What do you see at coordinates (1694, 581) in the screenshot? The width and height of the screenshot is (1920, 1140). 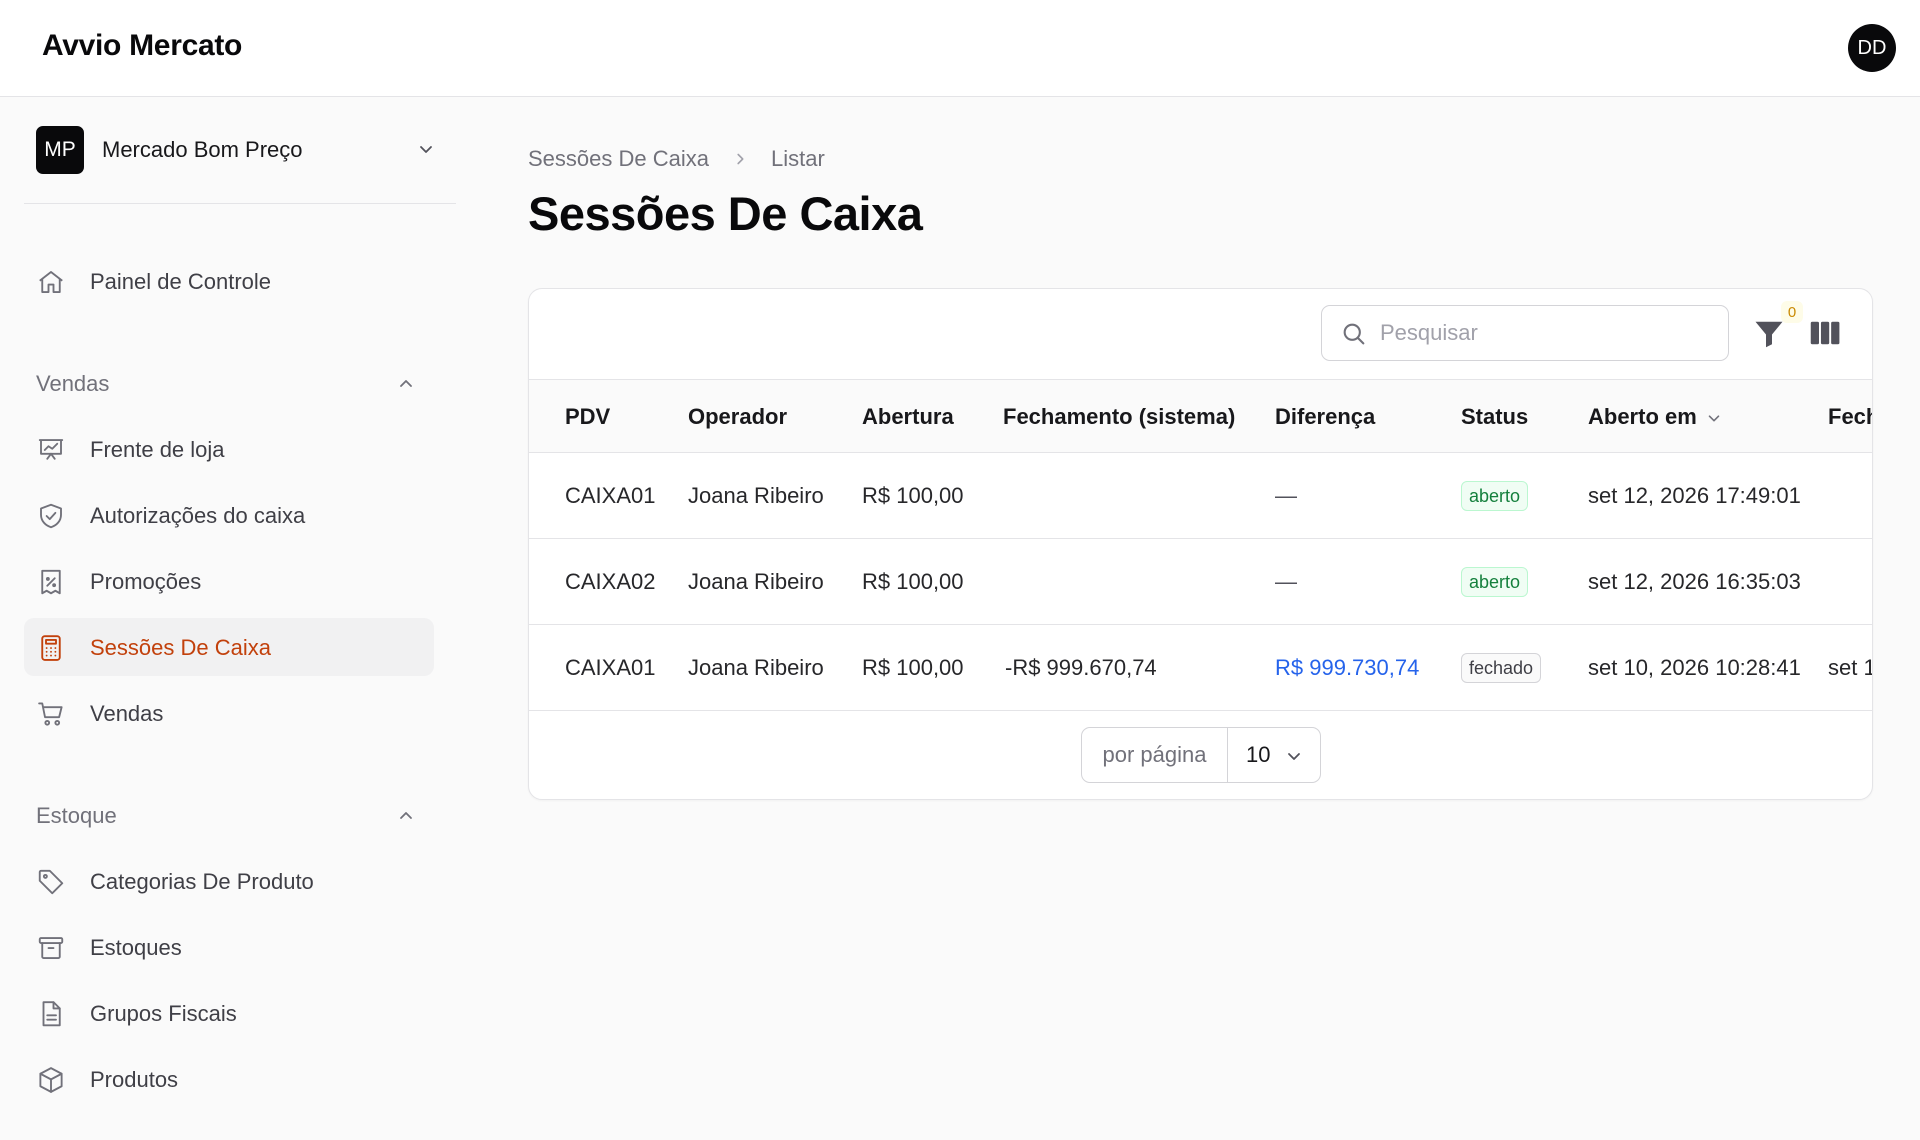 I see `cell-aberto-em: set 12, 2026 16:35:03` at bounding box center [1694, 581].